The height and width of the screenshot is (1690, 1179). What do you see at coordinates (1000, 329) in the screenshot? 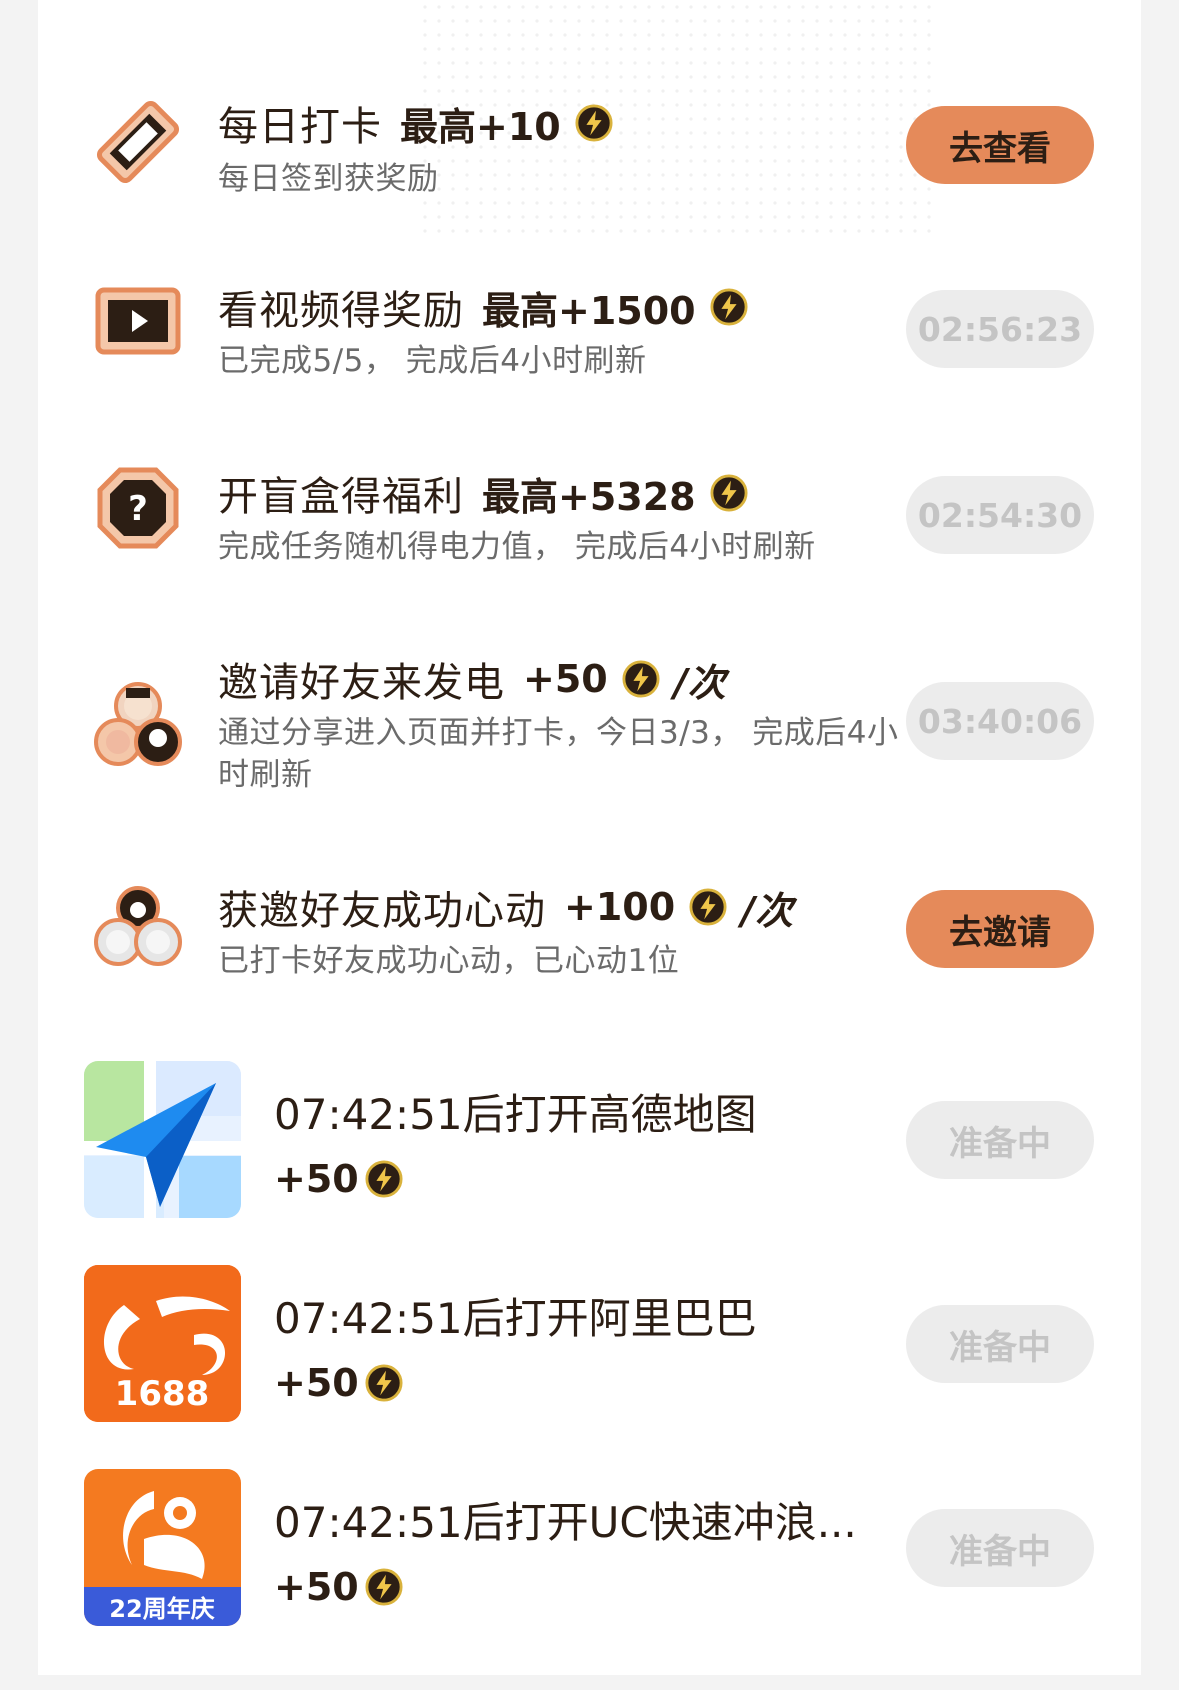
I see `countdown-timer-button: 02:56:23` at bounding box center [1000, 329].